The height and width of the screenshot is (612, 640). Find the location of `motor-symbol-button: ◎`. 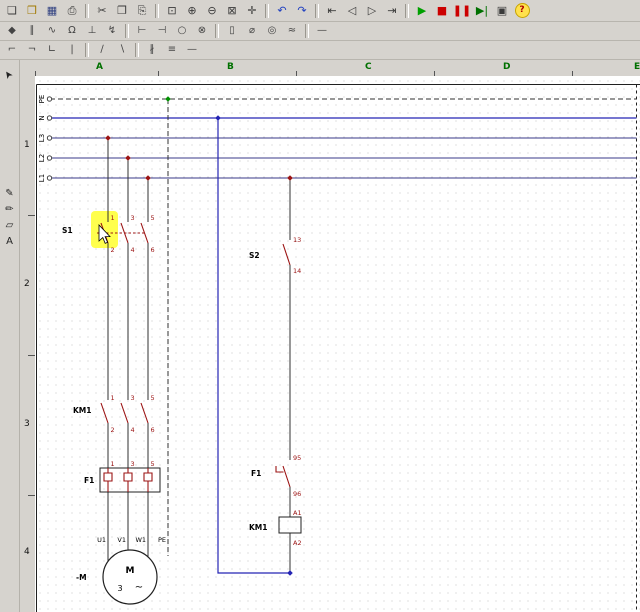

motor-symbol-button: ◎ is located at coordinates (272, 31).